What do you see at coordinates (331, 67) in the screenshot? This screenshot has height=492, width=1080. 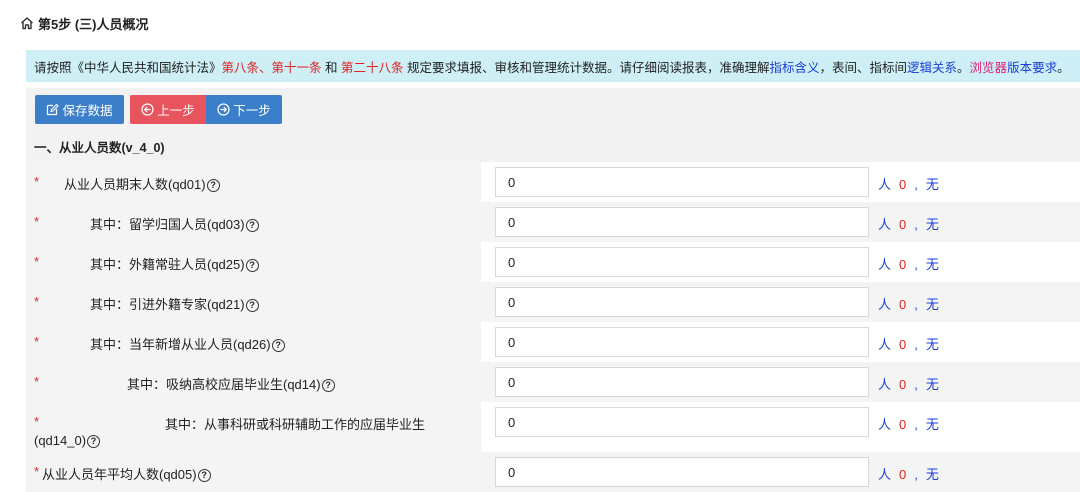 I see `notice-text-2: 和` at bounding box center [331, 67].